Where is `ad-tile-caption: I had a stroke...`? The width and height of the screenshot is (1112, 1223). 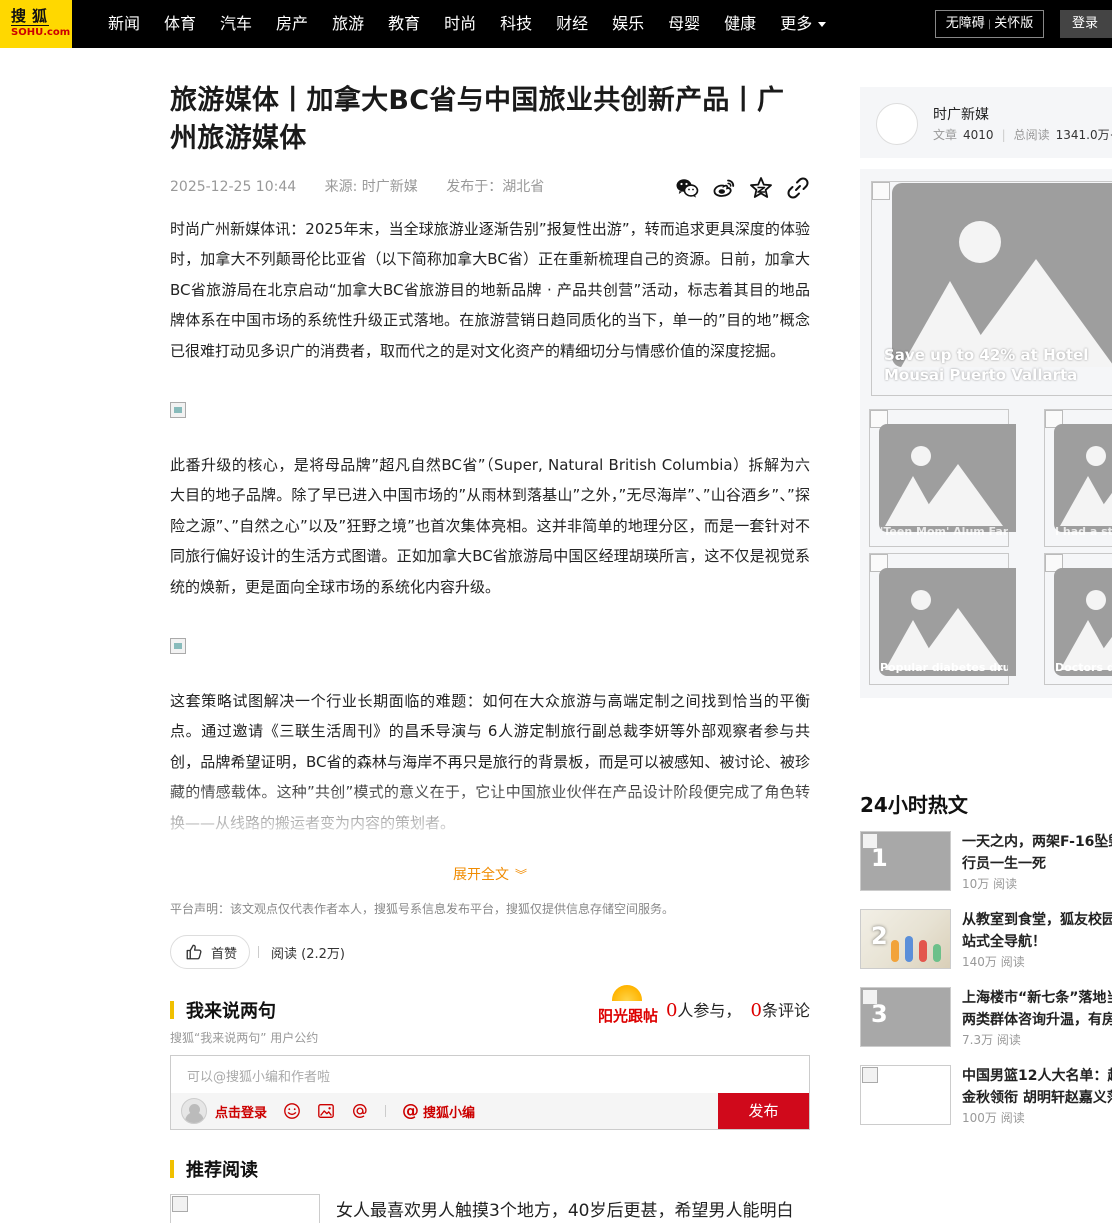 ad-tile-caption: I had a stroke... is located at coordinates (1083, 532).